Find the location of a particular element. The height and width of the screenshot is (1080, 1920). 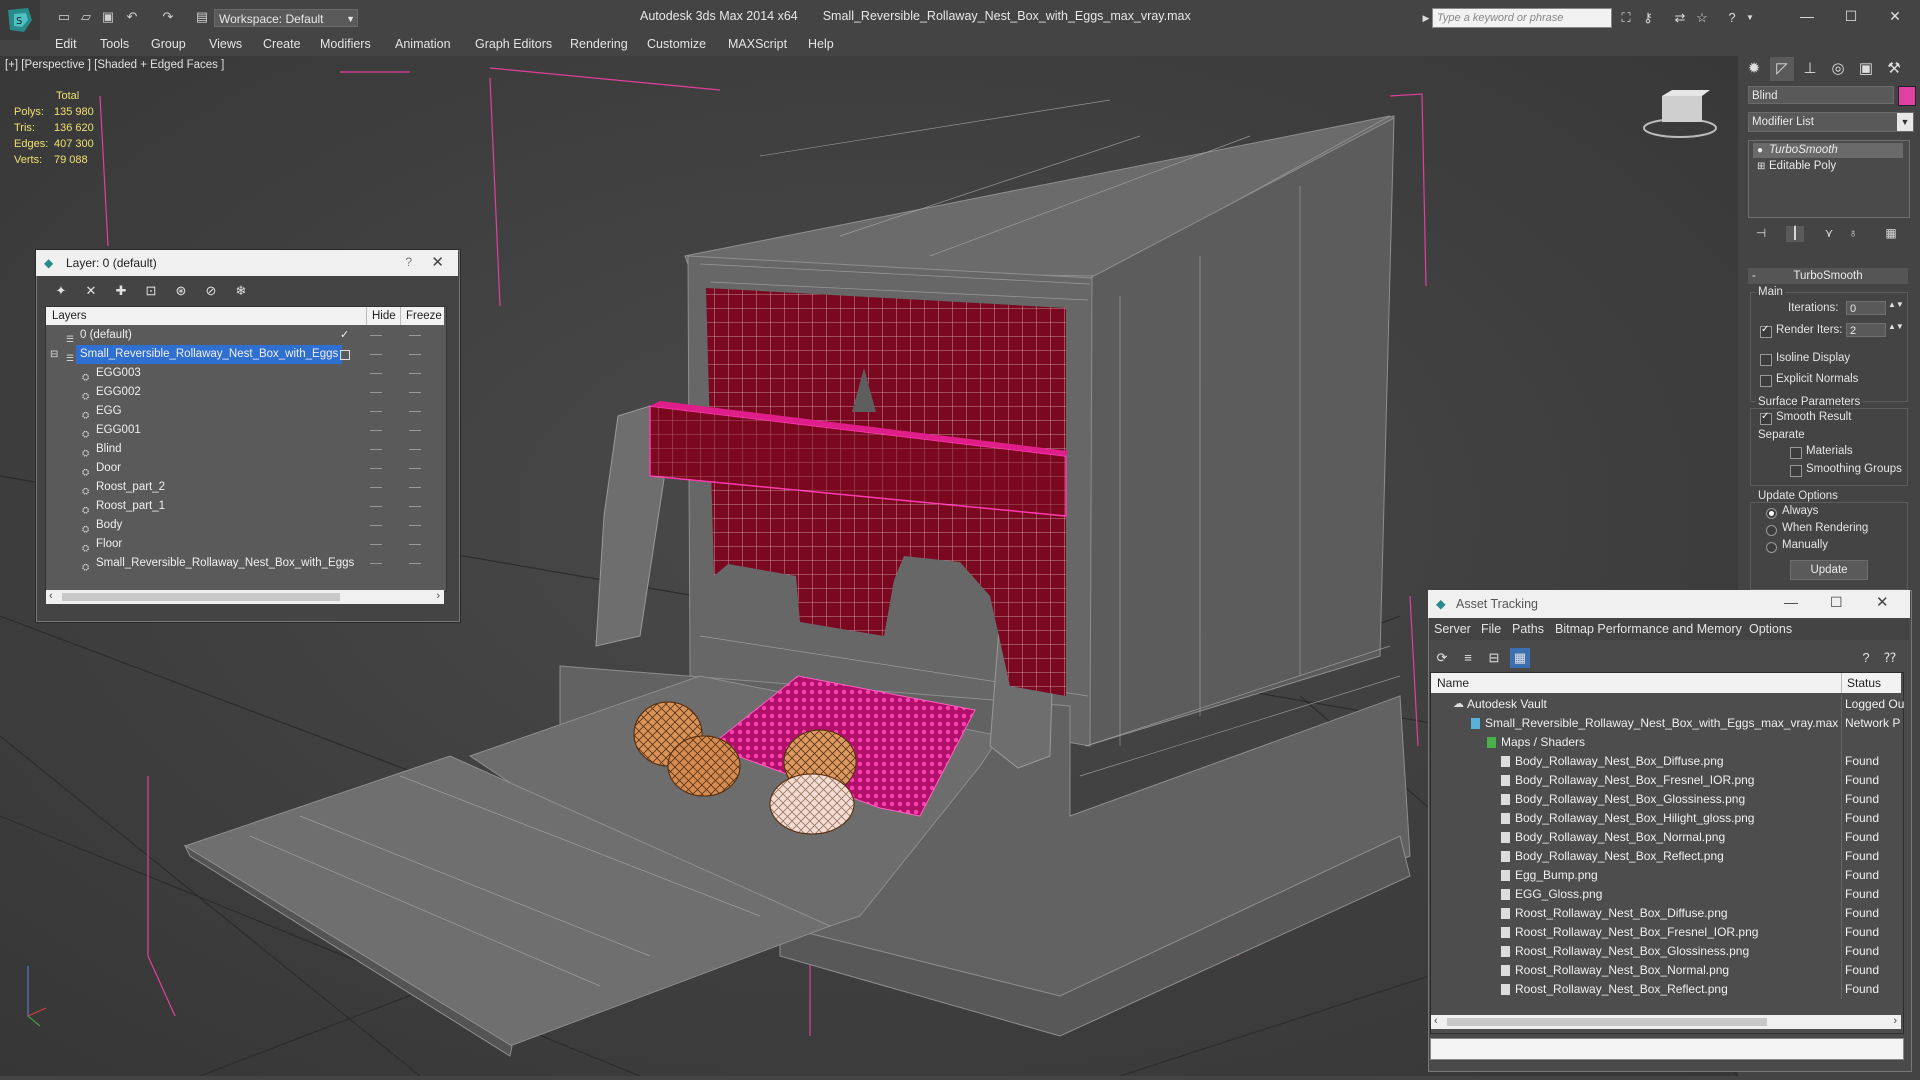

asset-row: ☁ Autodesk Vault Logged Ou is located at coordinates (1667, 704).